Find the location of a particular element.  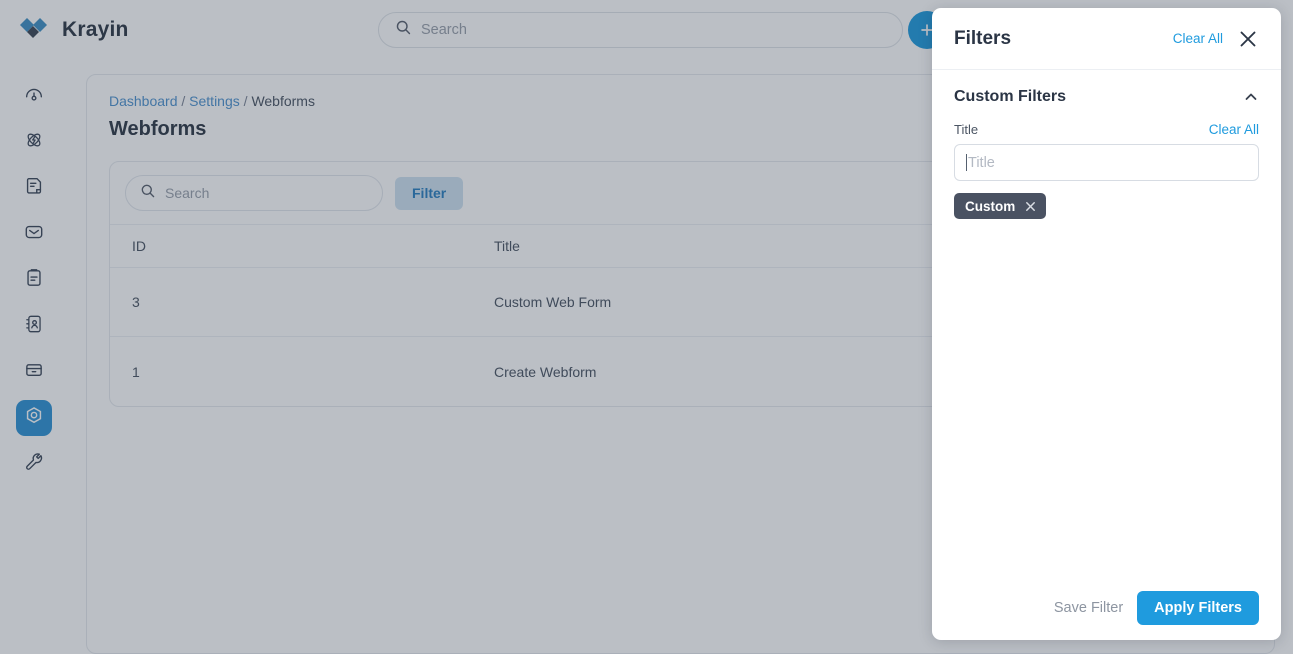

filter-drawer-header: Filters Clear All is located at coordinates (1106, 39).